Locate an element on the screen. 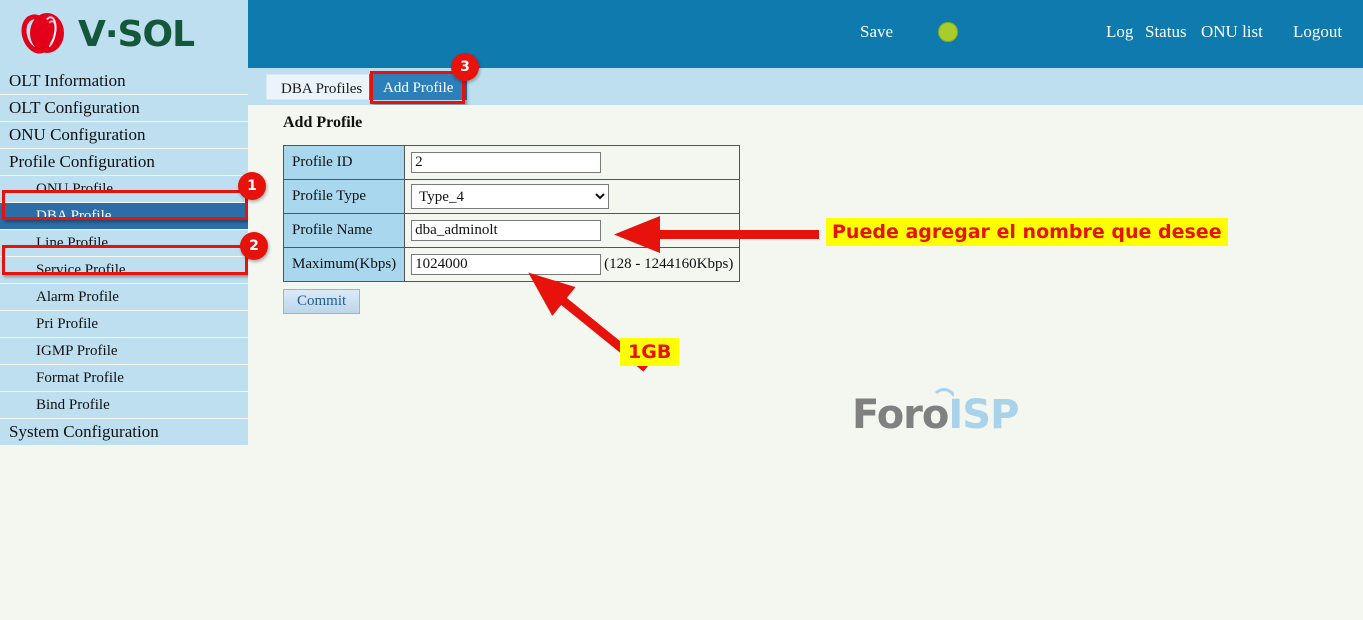 The width and height of the screenshot is (1363, 620). onu-list-link: ONU list is located at coordinates (1232, 32).